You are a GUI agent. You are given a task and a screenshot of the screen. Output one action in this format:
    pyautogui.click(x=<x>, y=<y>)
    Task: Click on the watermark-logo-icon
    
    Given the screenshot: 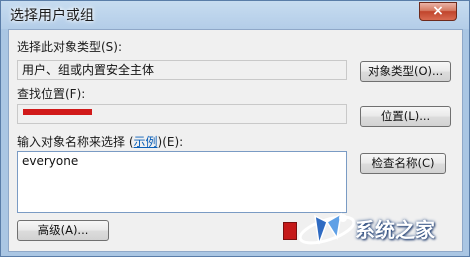 What is the action you would take?
    pyautogui.click(x=327, y=228)
    